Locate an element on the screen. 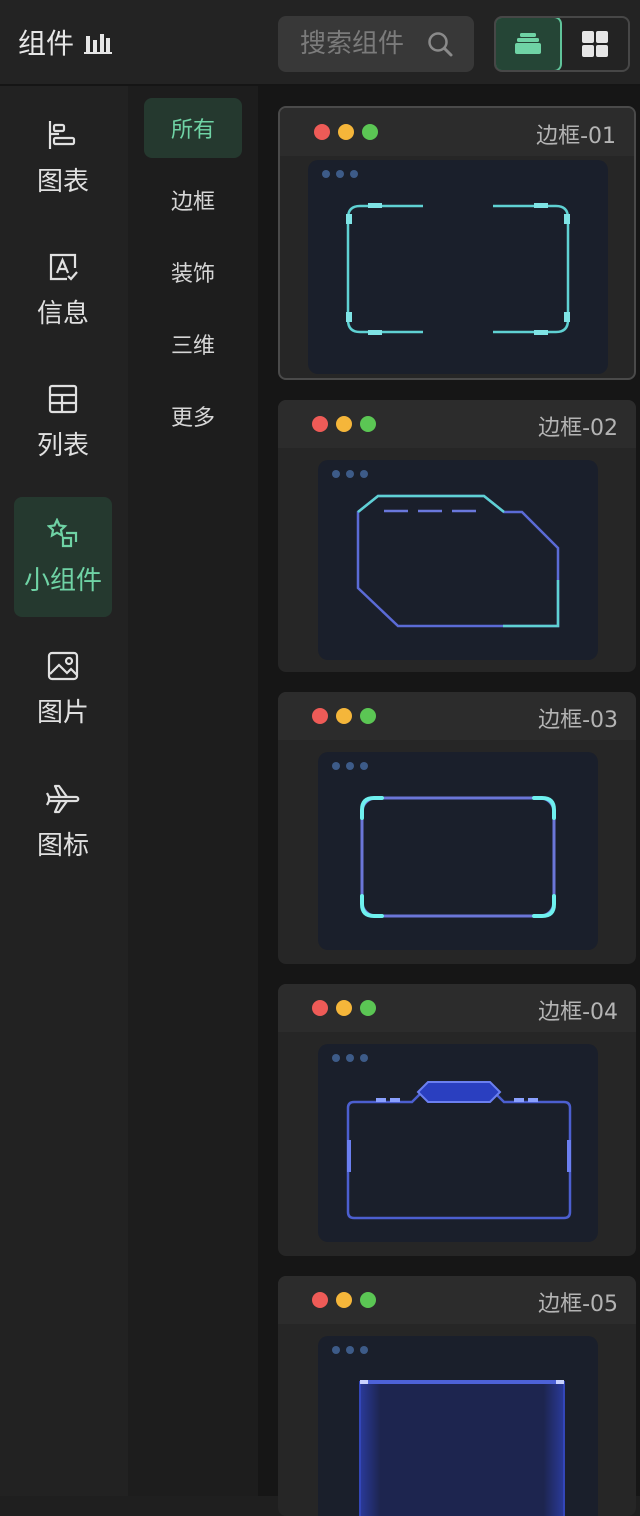 The width and height of the screenshot is (640, 1516). app-title: 组件 is located at coordinates (65, 42).